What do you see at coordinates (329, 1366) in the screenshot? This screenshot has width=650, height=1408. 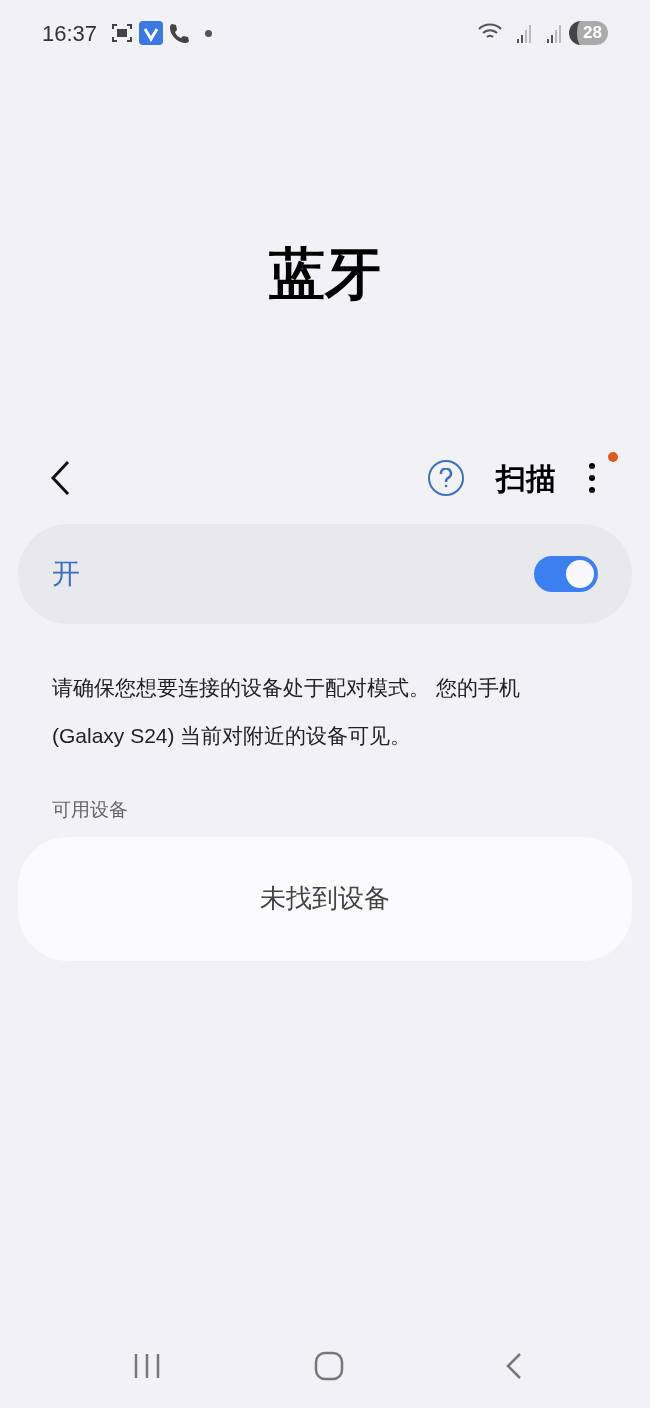 I see `home-icon` at bounding box center [329, 1366].